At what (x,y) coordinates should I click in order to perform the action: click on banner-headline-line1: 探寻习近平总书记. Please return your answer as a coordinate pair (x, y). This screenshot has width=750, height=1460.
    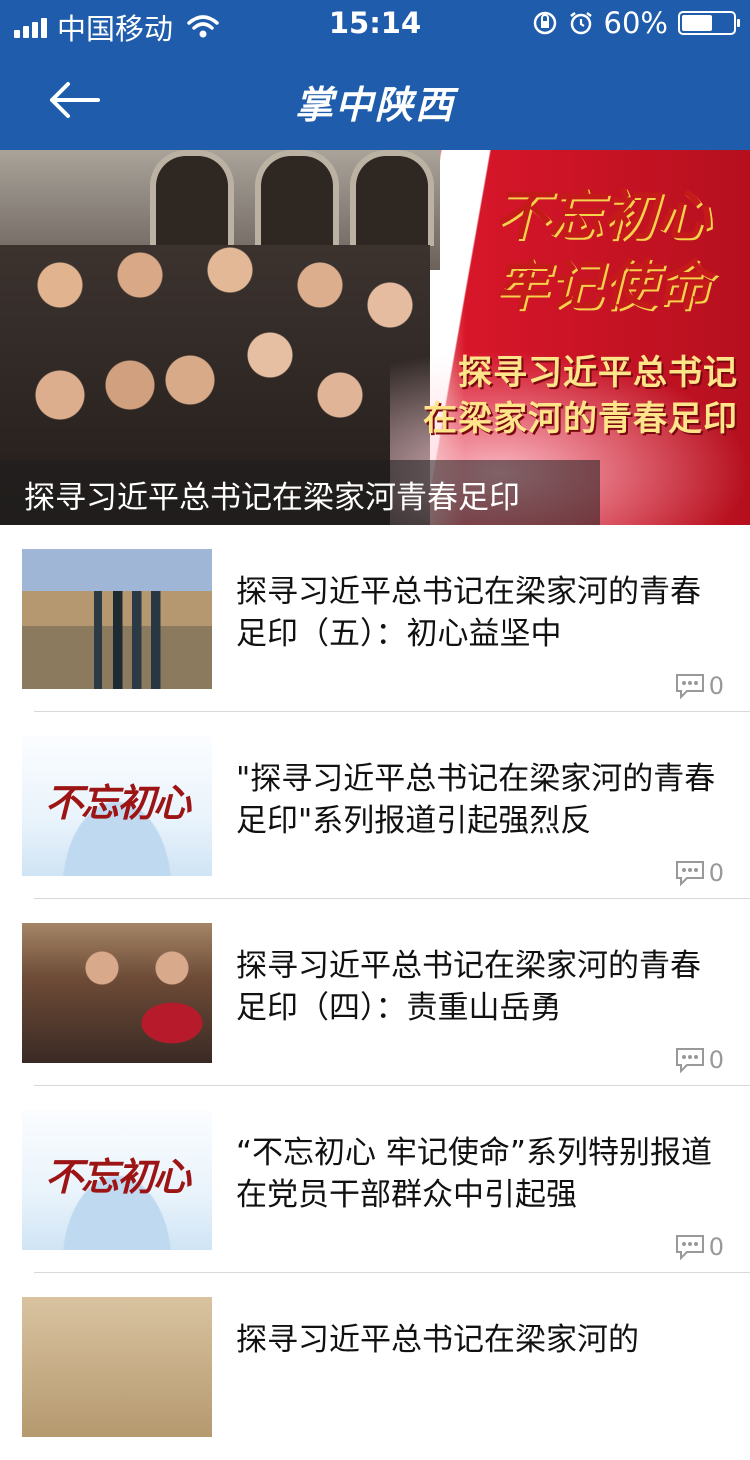
    Looking at the image, I should click on (598, 373).